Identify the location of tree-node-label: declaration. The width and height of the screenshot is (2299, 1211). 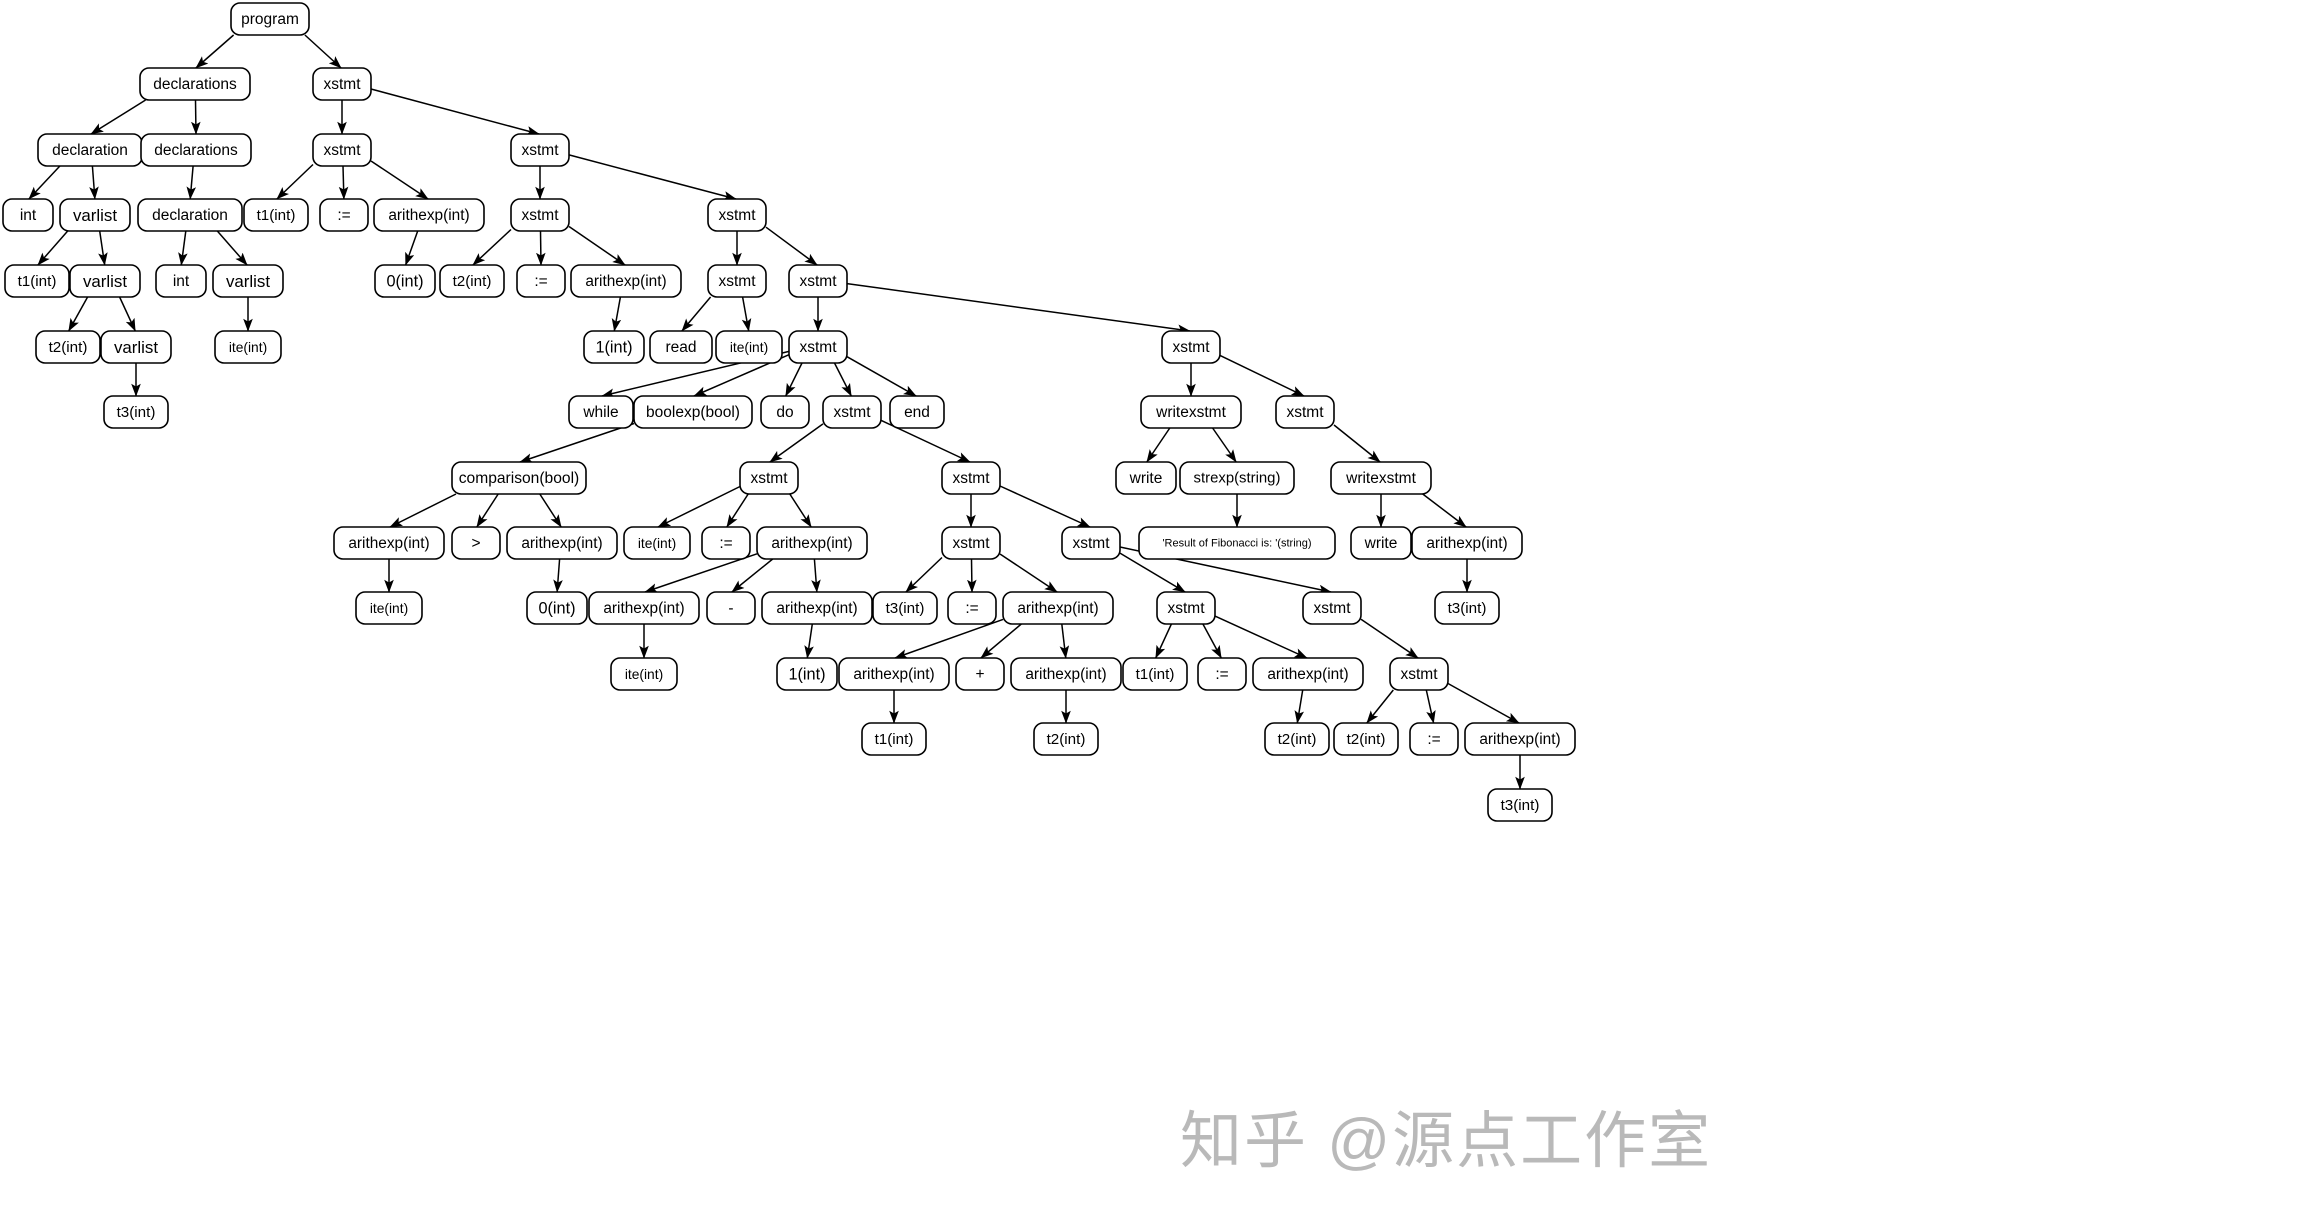
(190, 215).